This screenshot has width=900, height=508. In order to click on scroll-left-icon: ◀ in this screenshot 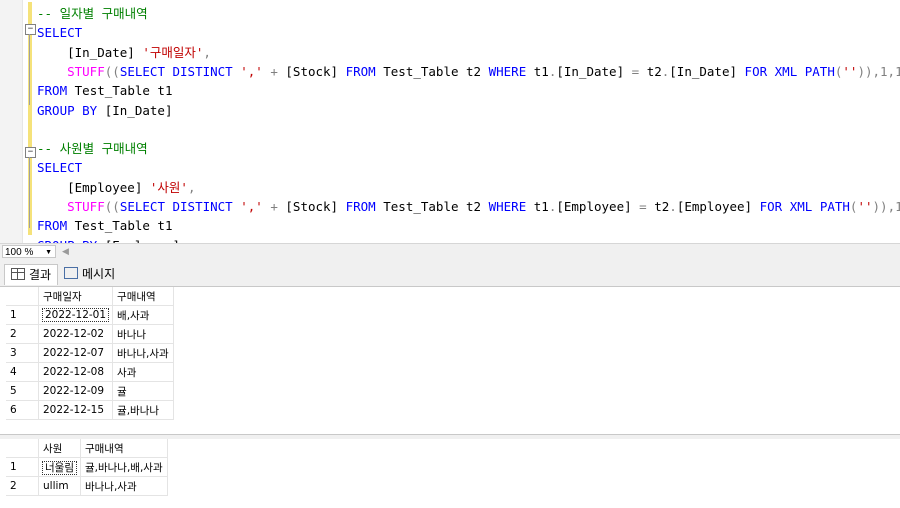, I will do `click(65, 251)`.